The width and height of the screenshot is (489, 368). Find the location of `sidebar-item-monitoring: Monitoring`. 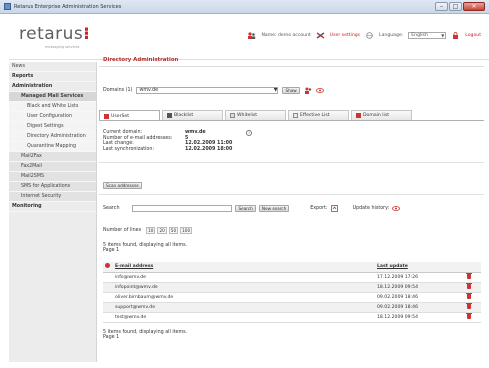

sidebar-item-monitoring: Monitoring is located at coordinates (52, 207).